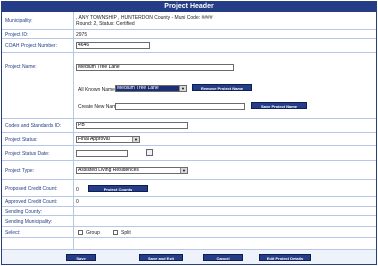 The width and height of the screenshot is (378, 266). Describe the element at coordinates (23, 212) in the screenshot. I see `sending-county-label: Sending County:` at that location.